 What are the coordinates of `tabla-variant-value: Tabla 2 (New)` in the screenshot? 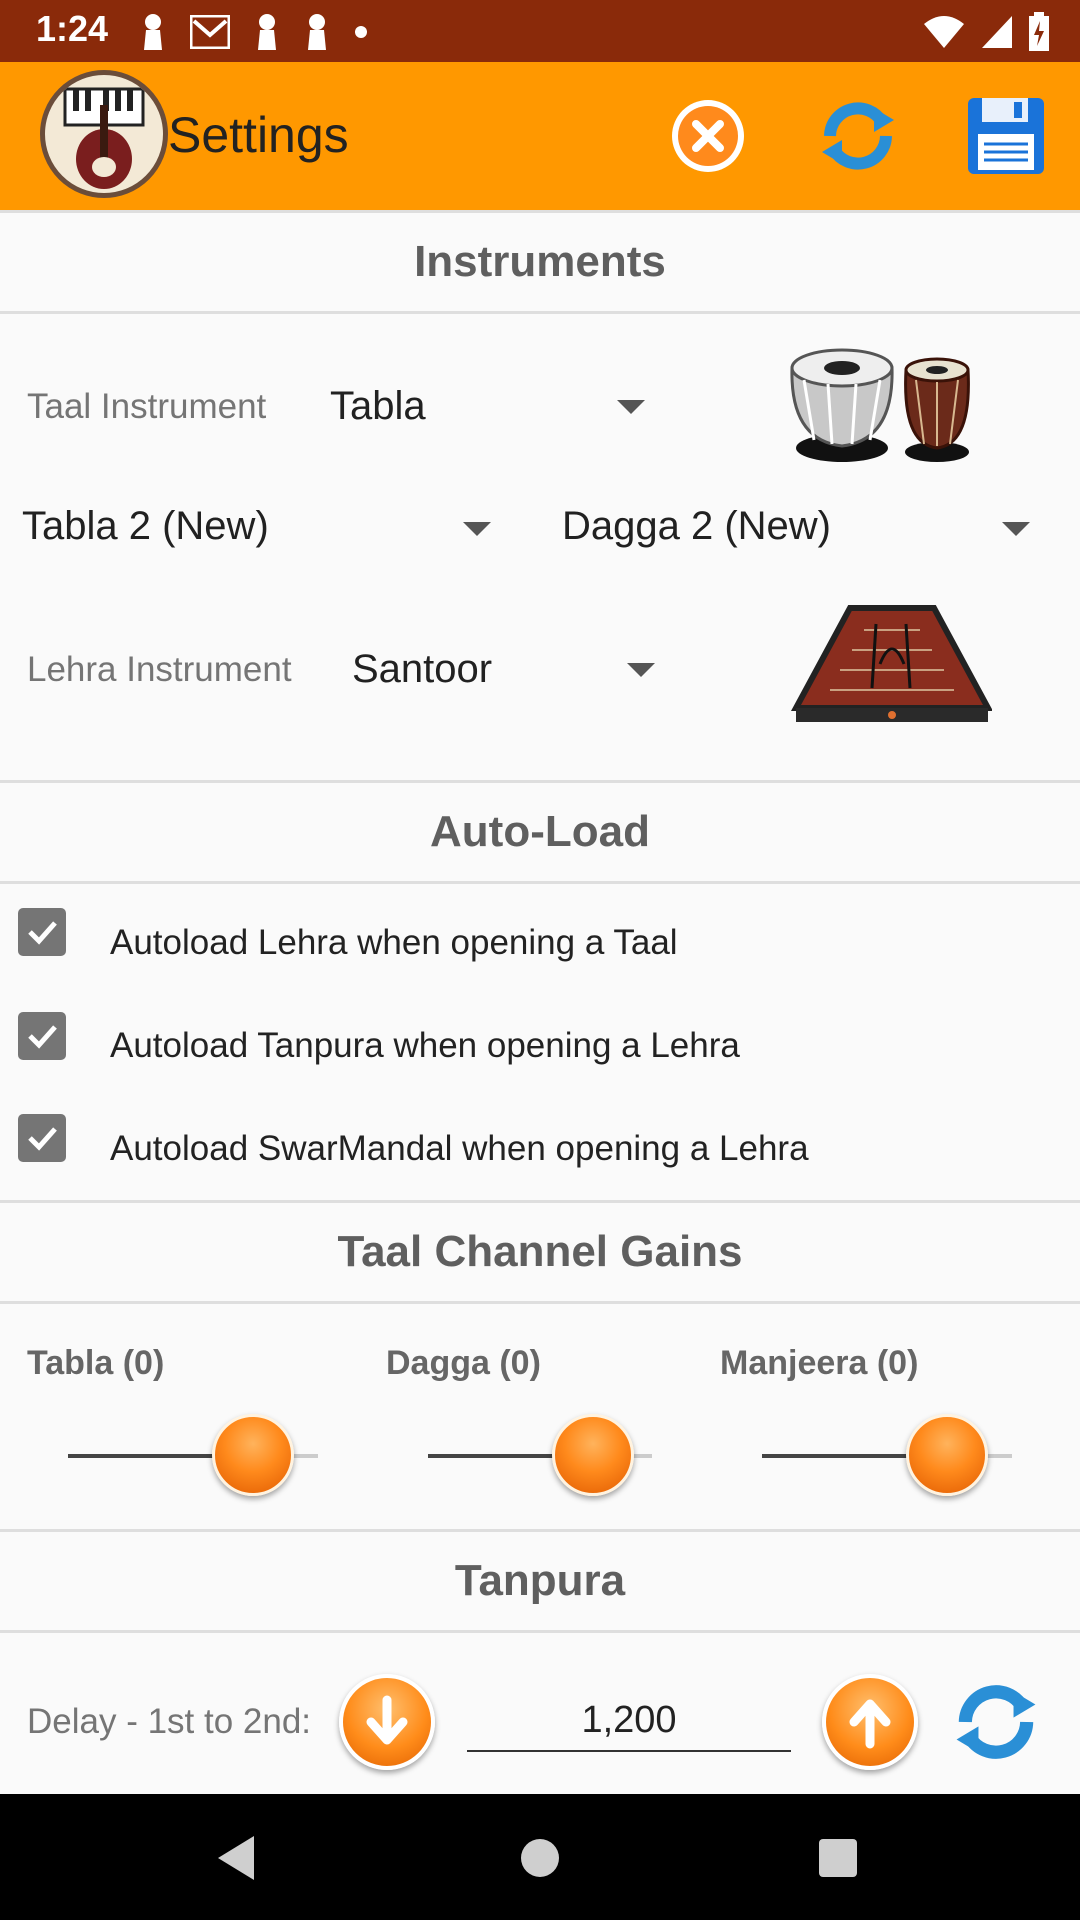 It's located at (145, 526).